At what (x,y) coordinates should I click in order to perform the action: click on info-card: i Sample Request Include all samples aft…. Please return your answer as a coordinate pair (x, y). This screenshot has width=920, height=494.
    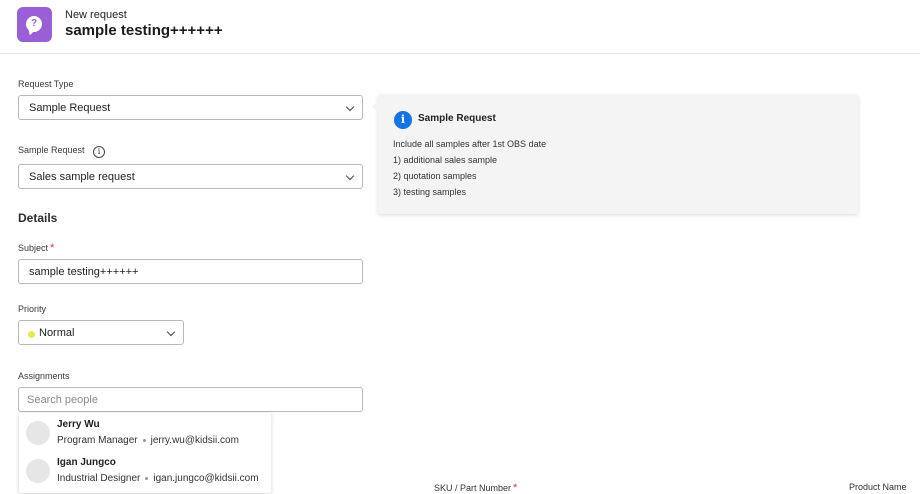
    Looking at the image, I should click on (615, 154).